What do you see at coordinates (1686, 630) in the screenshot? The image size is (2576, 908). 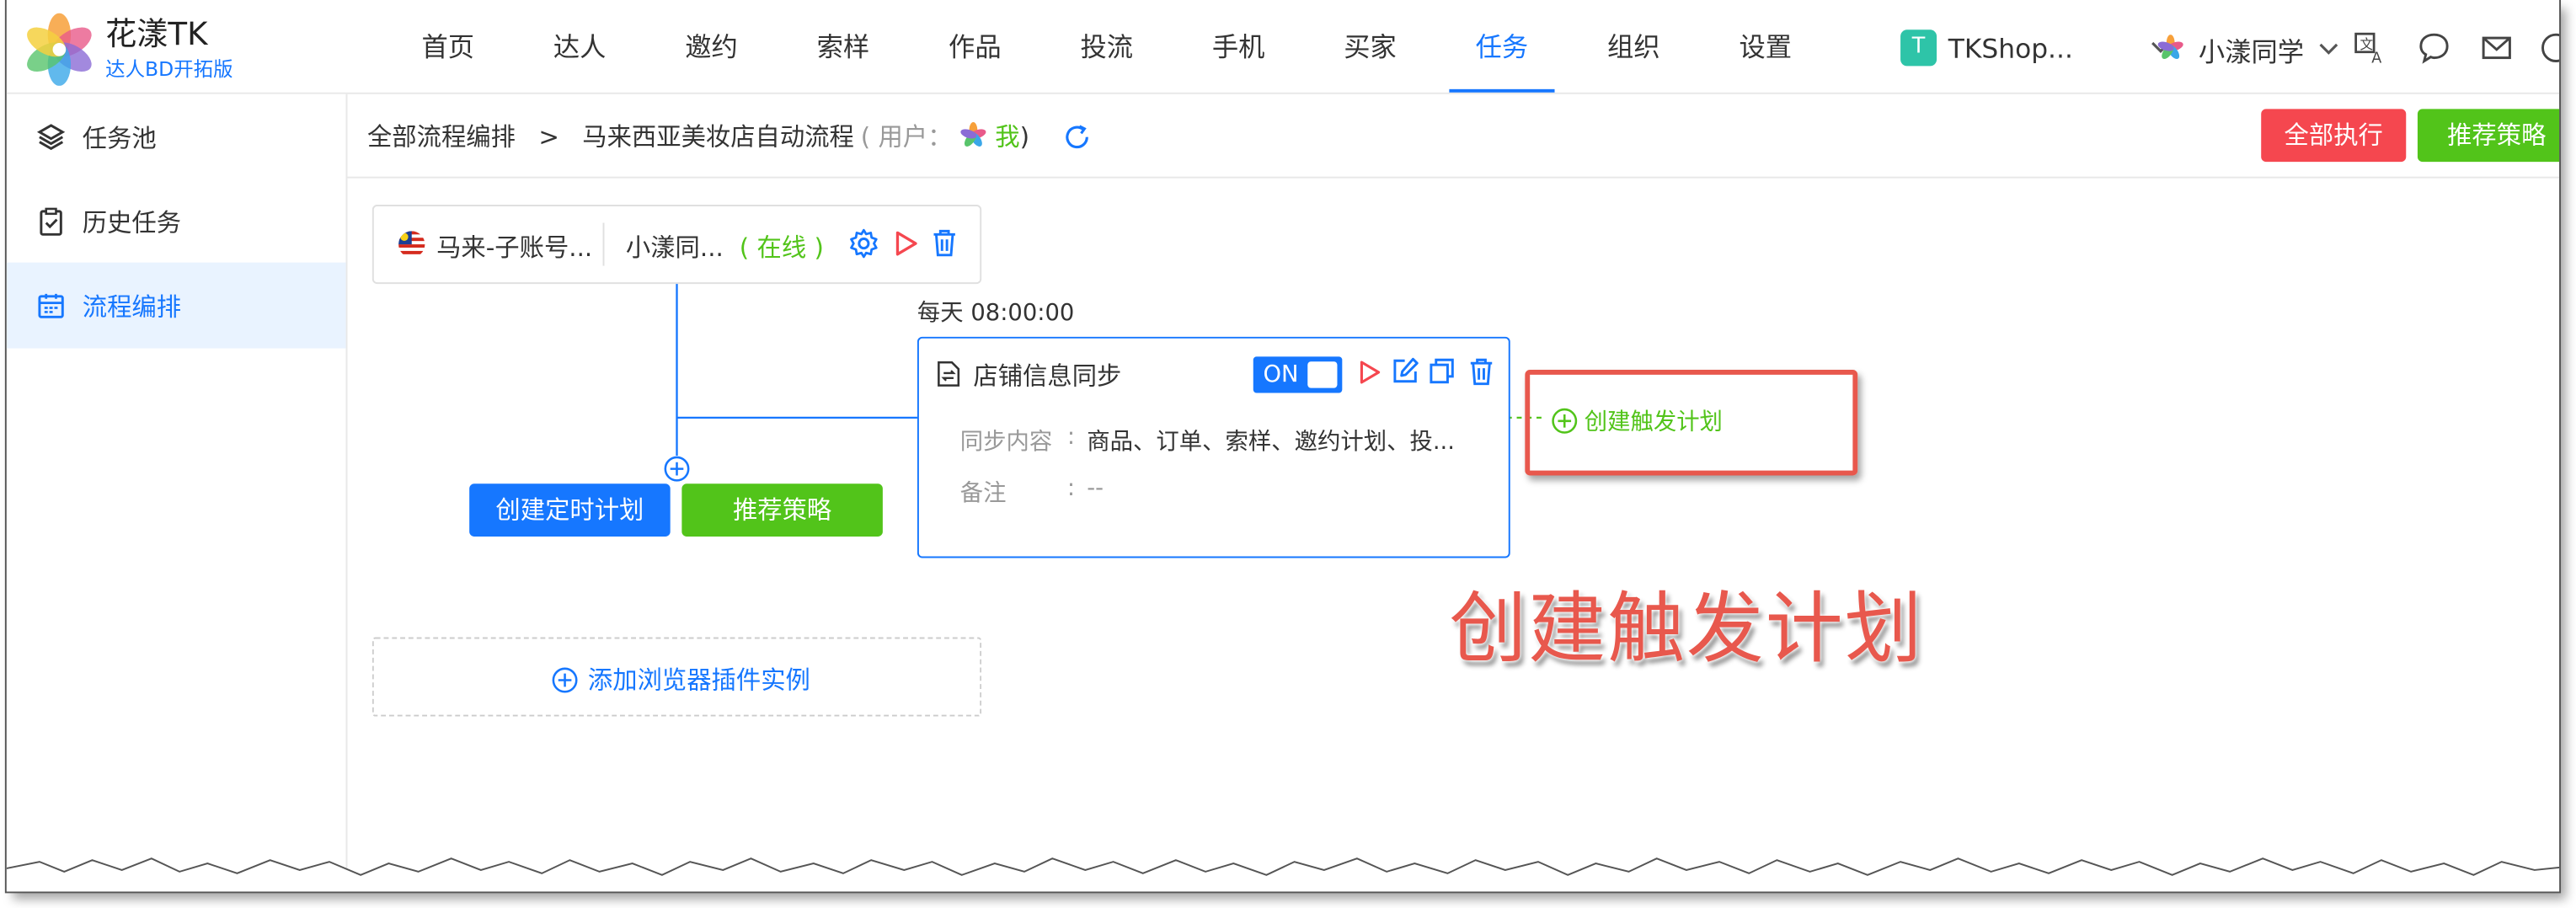 I see `annotation-callout: 创建触发计划` at bounding box center [1686, 630].